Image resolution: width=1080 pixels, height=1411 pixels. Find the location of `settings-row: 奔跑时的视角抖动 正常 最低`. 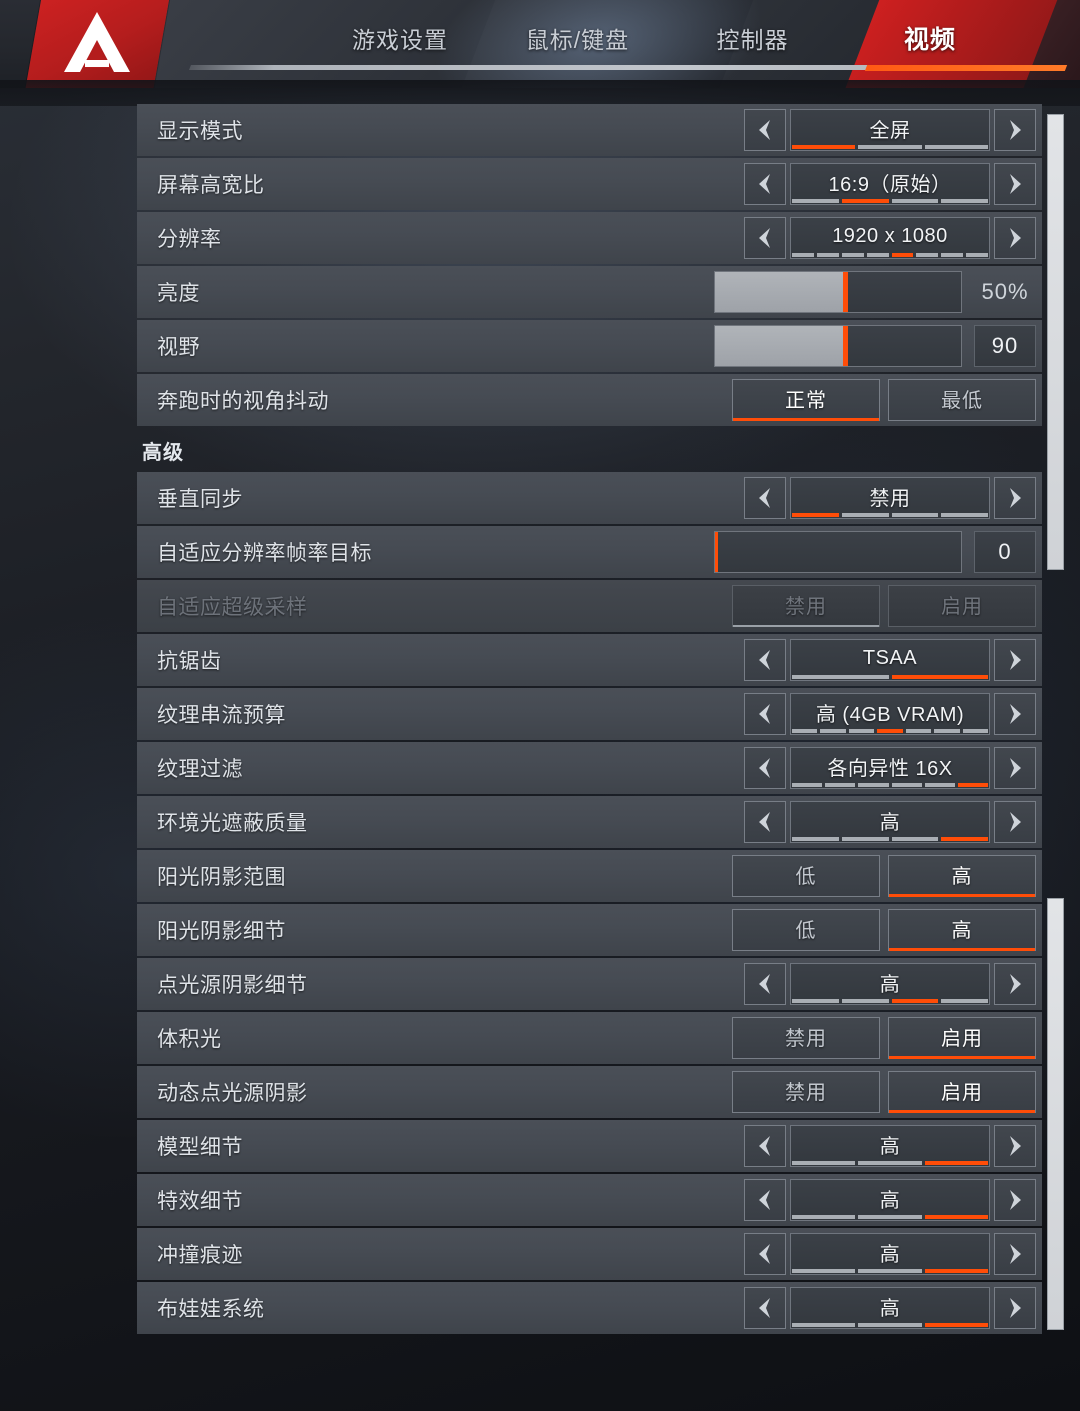

settings-row: 奔跑时的视角抖动 正常 最低 is located at coordinates (589, 400).